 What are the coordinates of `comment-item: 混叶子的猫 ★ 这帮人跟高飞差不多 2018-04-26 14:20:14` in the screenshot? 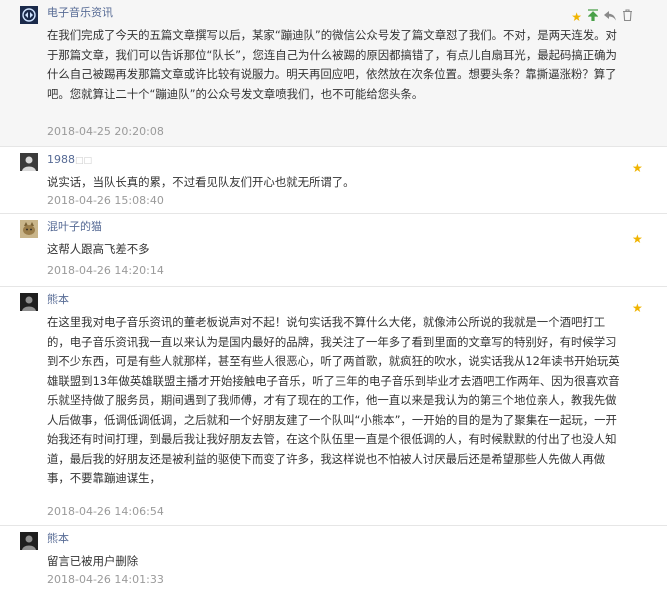 It's located at (333, 249).